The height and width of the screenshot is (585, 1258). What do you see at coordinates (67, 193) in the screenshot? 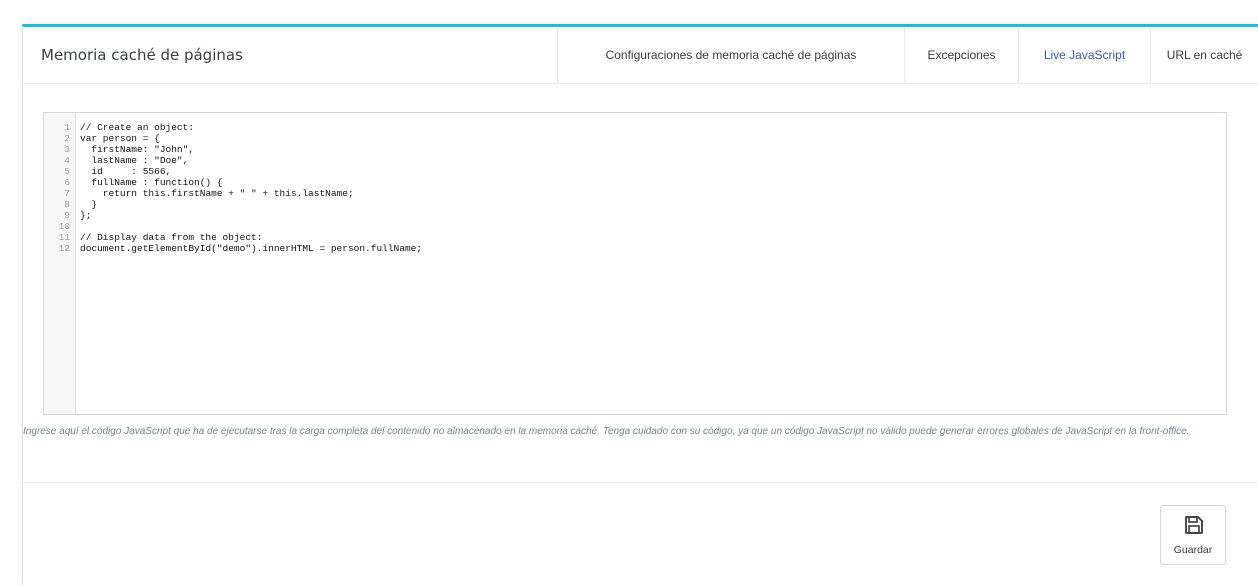
I see `line-number: 7` at bounding box center [67, 193].